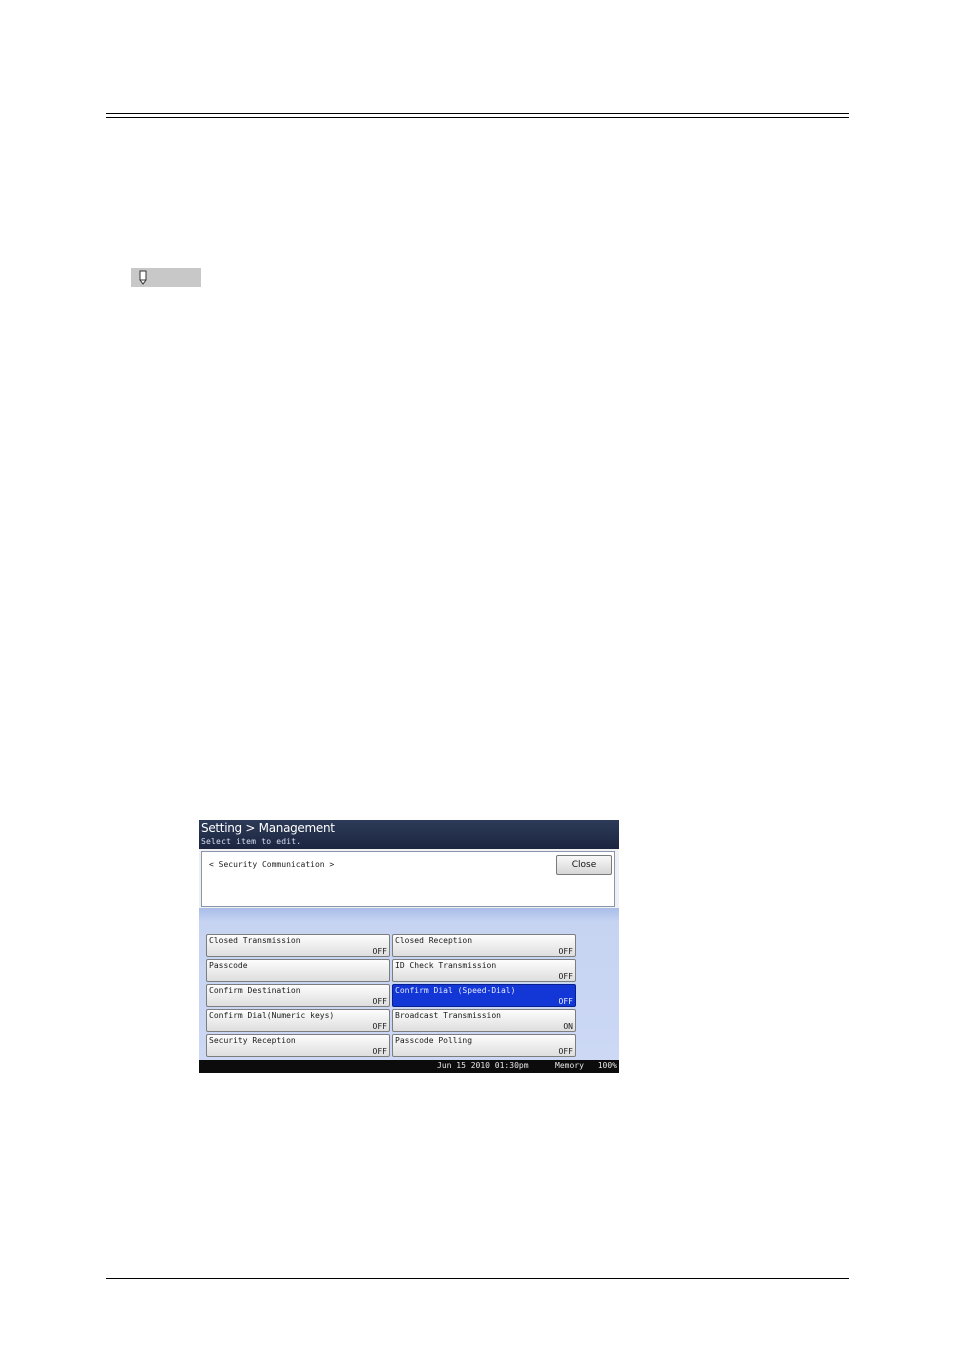 Image resolution: width=954 pixels, height=1347 pixels. Describe the element at coordinates (607, 1065) in the screenshot. I see `status-memory-value: 100%` at that location.